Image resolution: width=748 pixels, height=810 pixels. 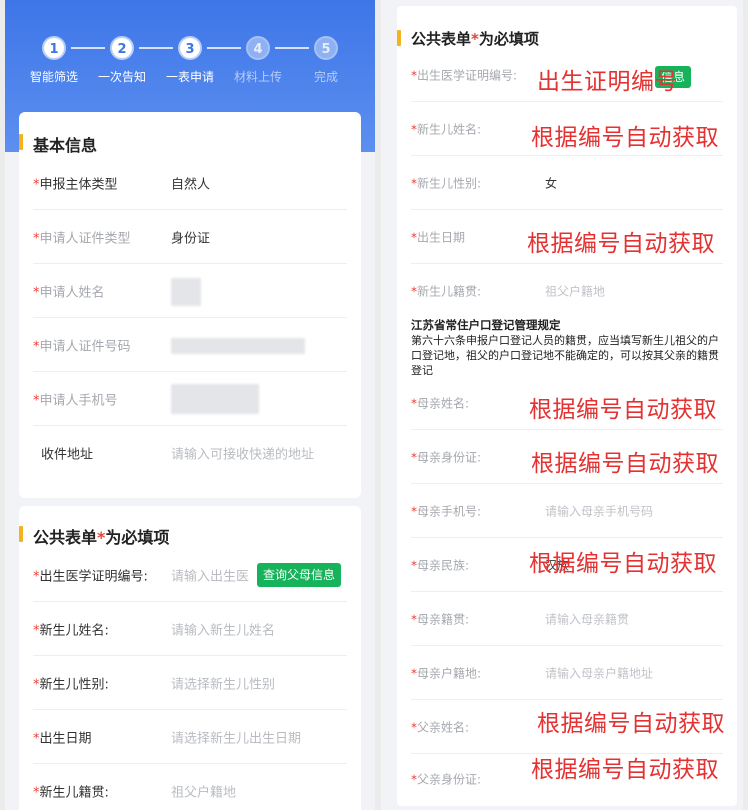 I want to click on form-row: *母亲户籍地: 请输入母亲户籍地址, so click(x=567, y=673).